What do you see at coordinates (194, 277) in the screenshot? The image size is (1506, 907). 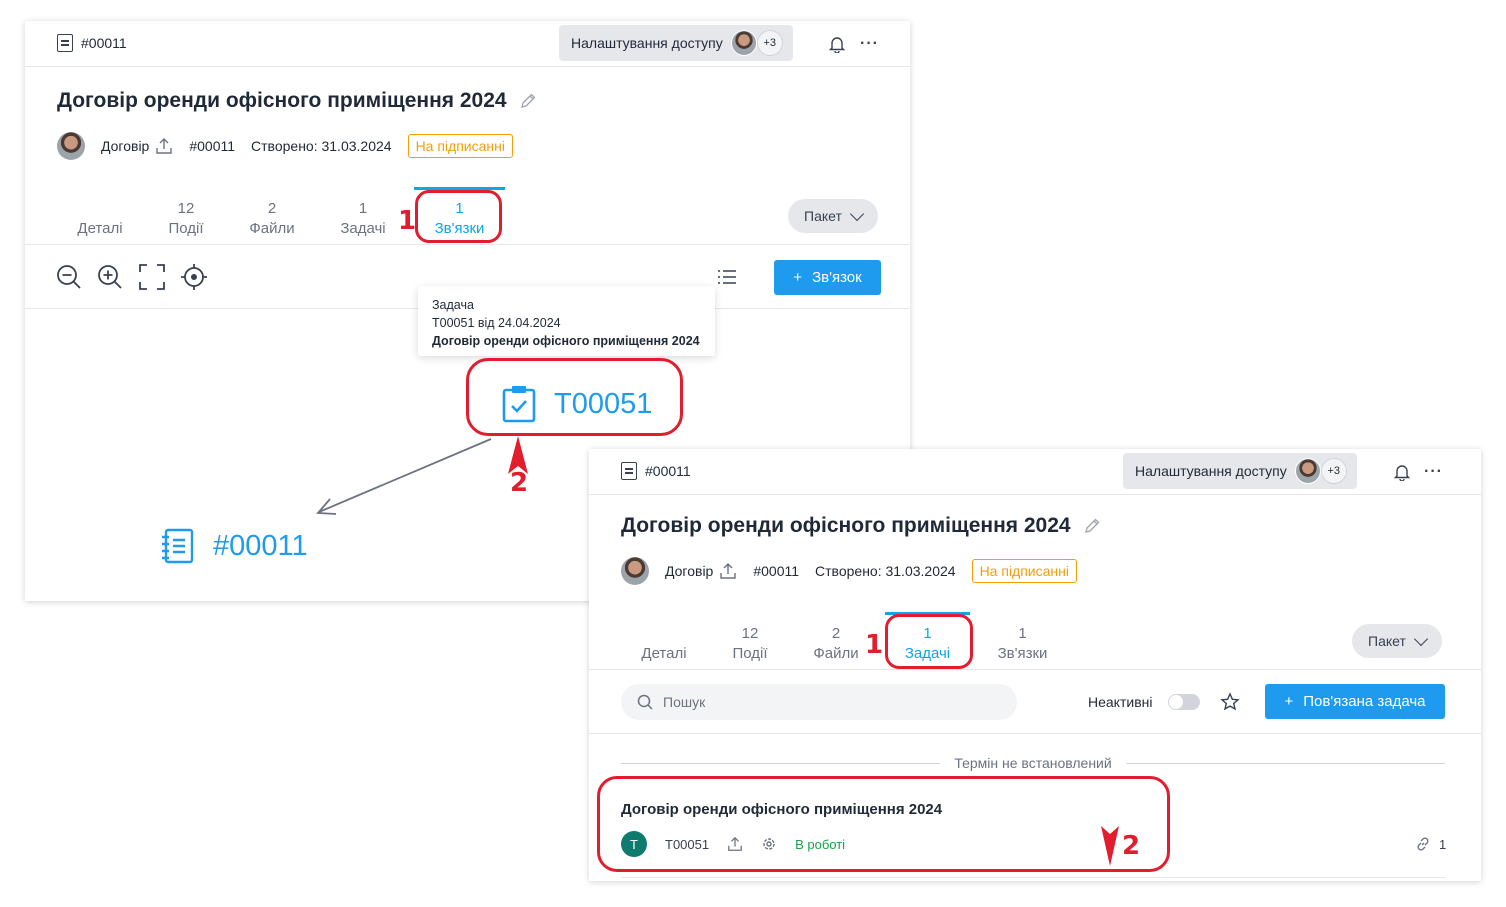 I see `center-target-icon` at bounding box center [194, 277].